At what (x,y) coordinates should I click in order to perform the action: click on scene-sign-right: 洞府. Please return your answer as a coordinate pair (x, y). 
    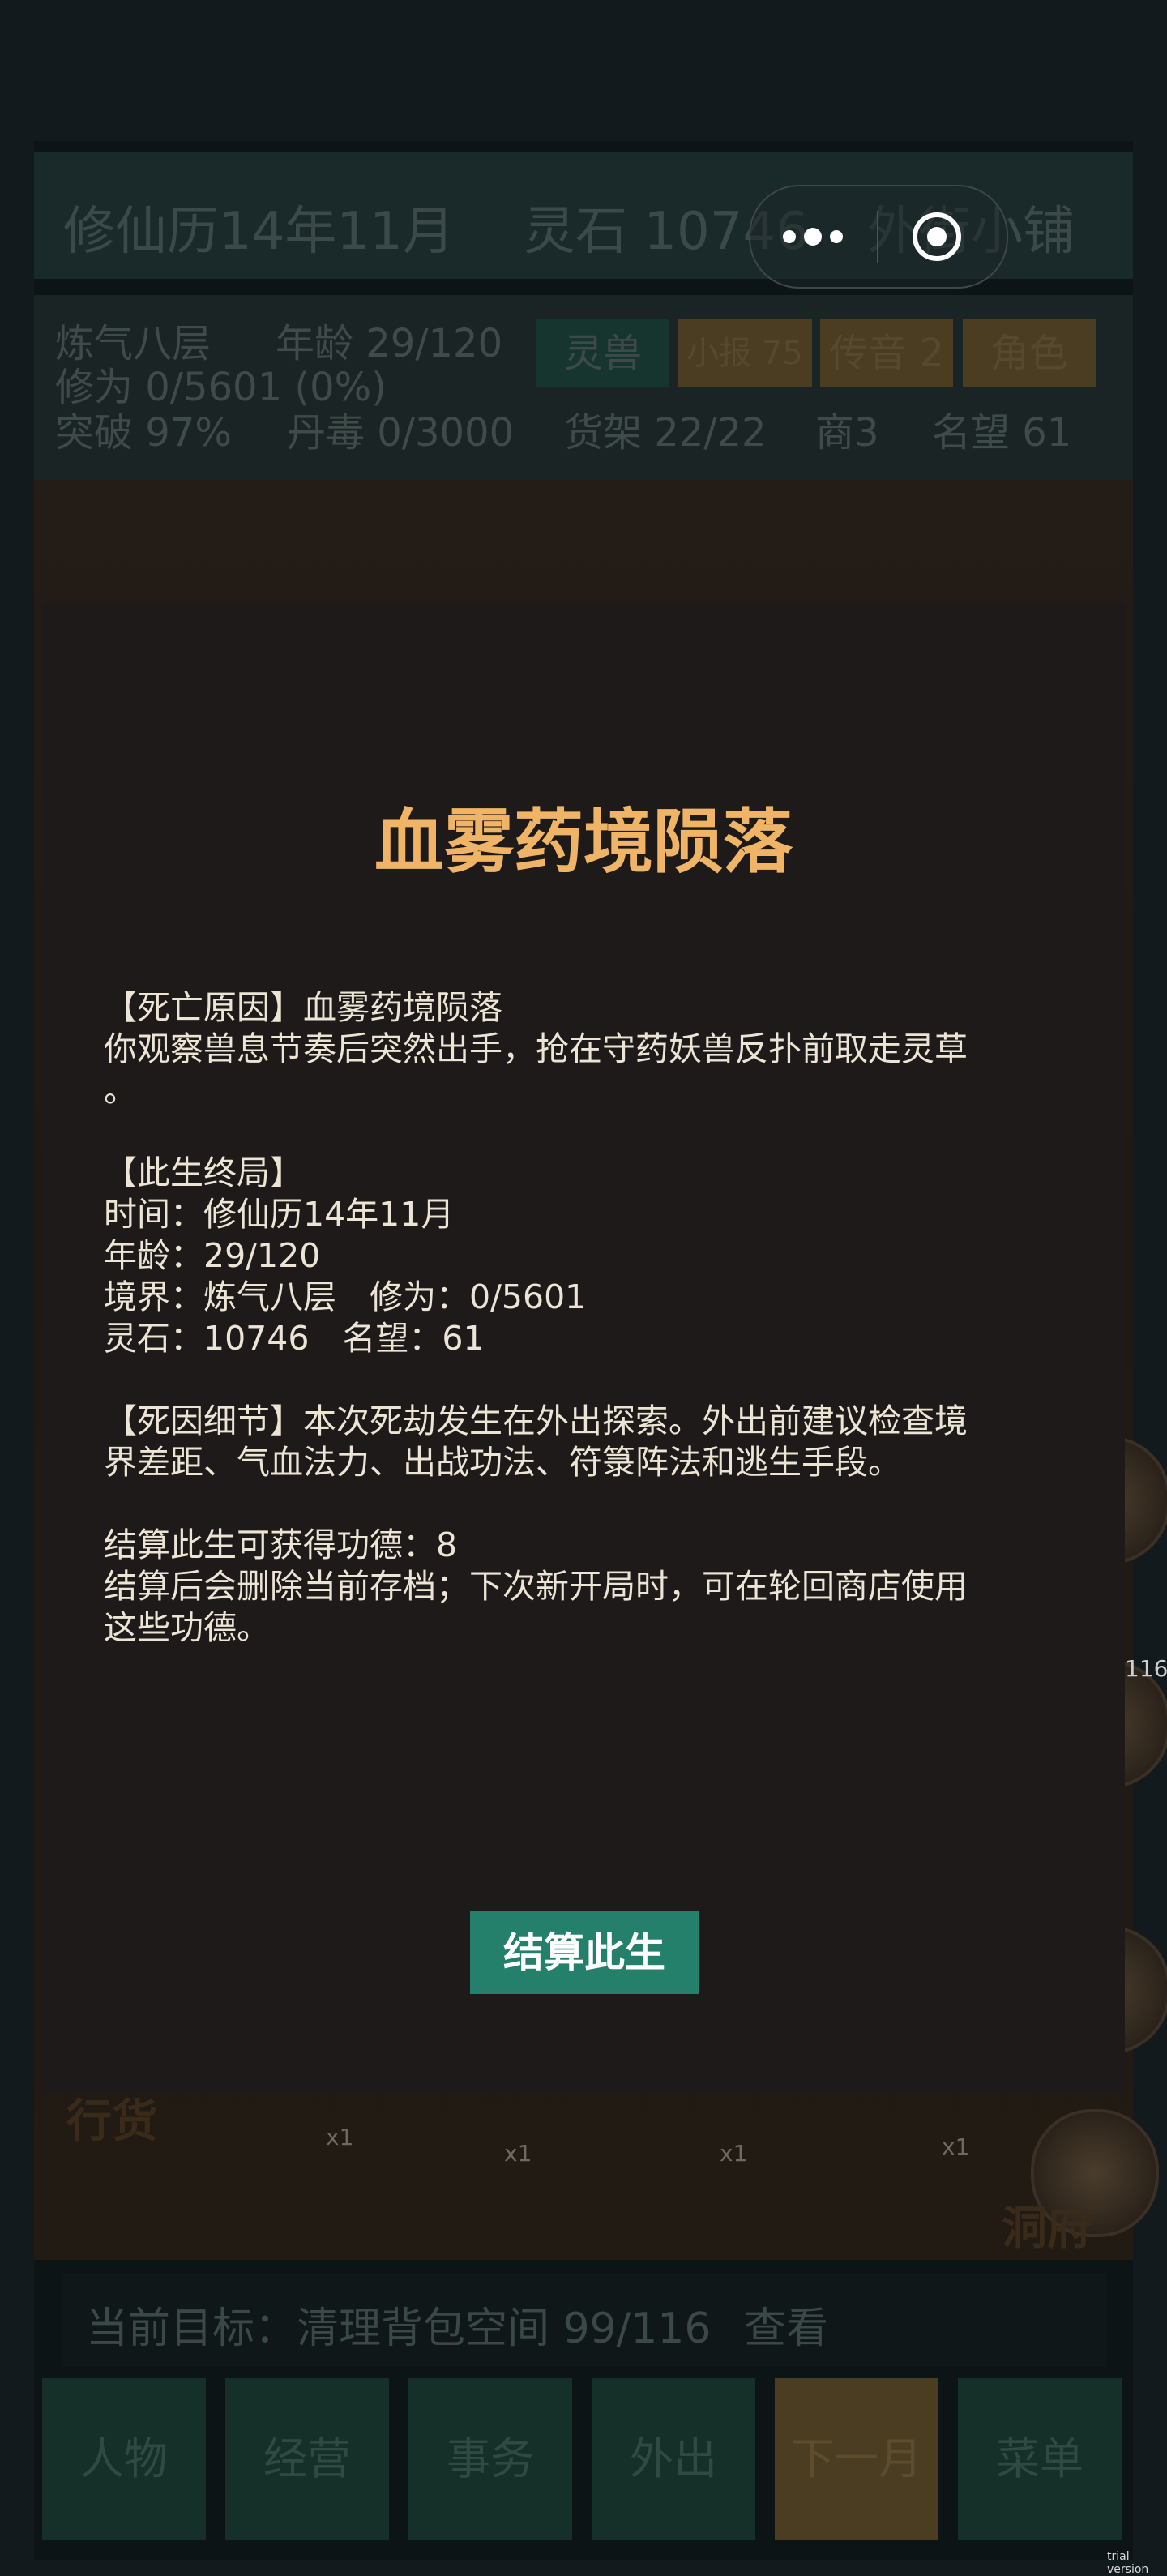
    Looking at the image, I should click on (1047, 2224).